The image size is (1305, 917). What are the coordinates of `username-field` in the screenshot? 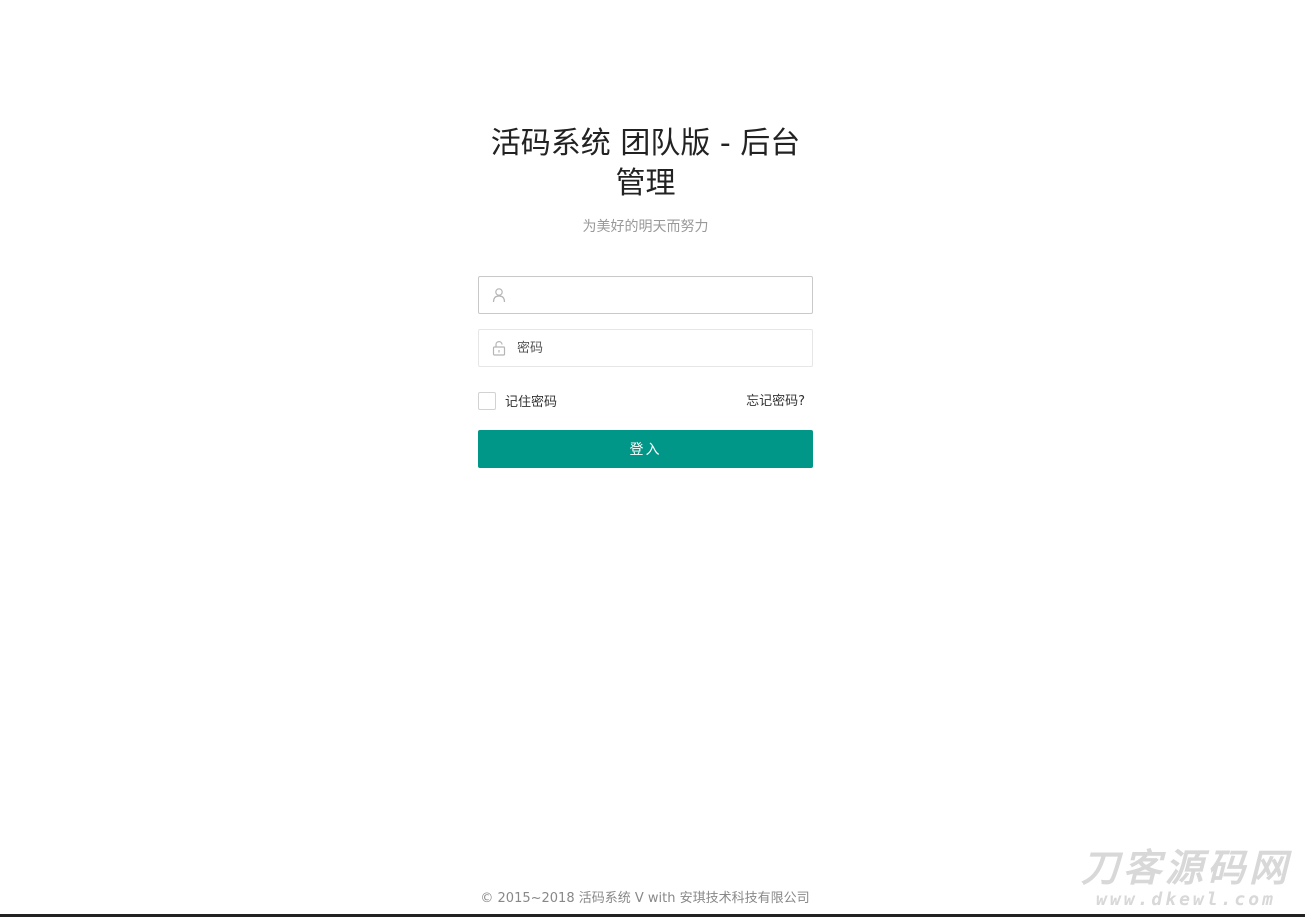 It's located at (645, 295).